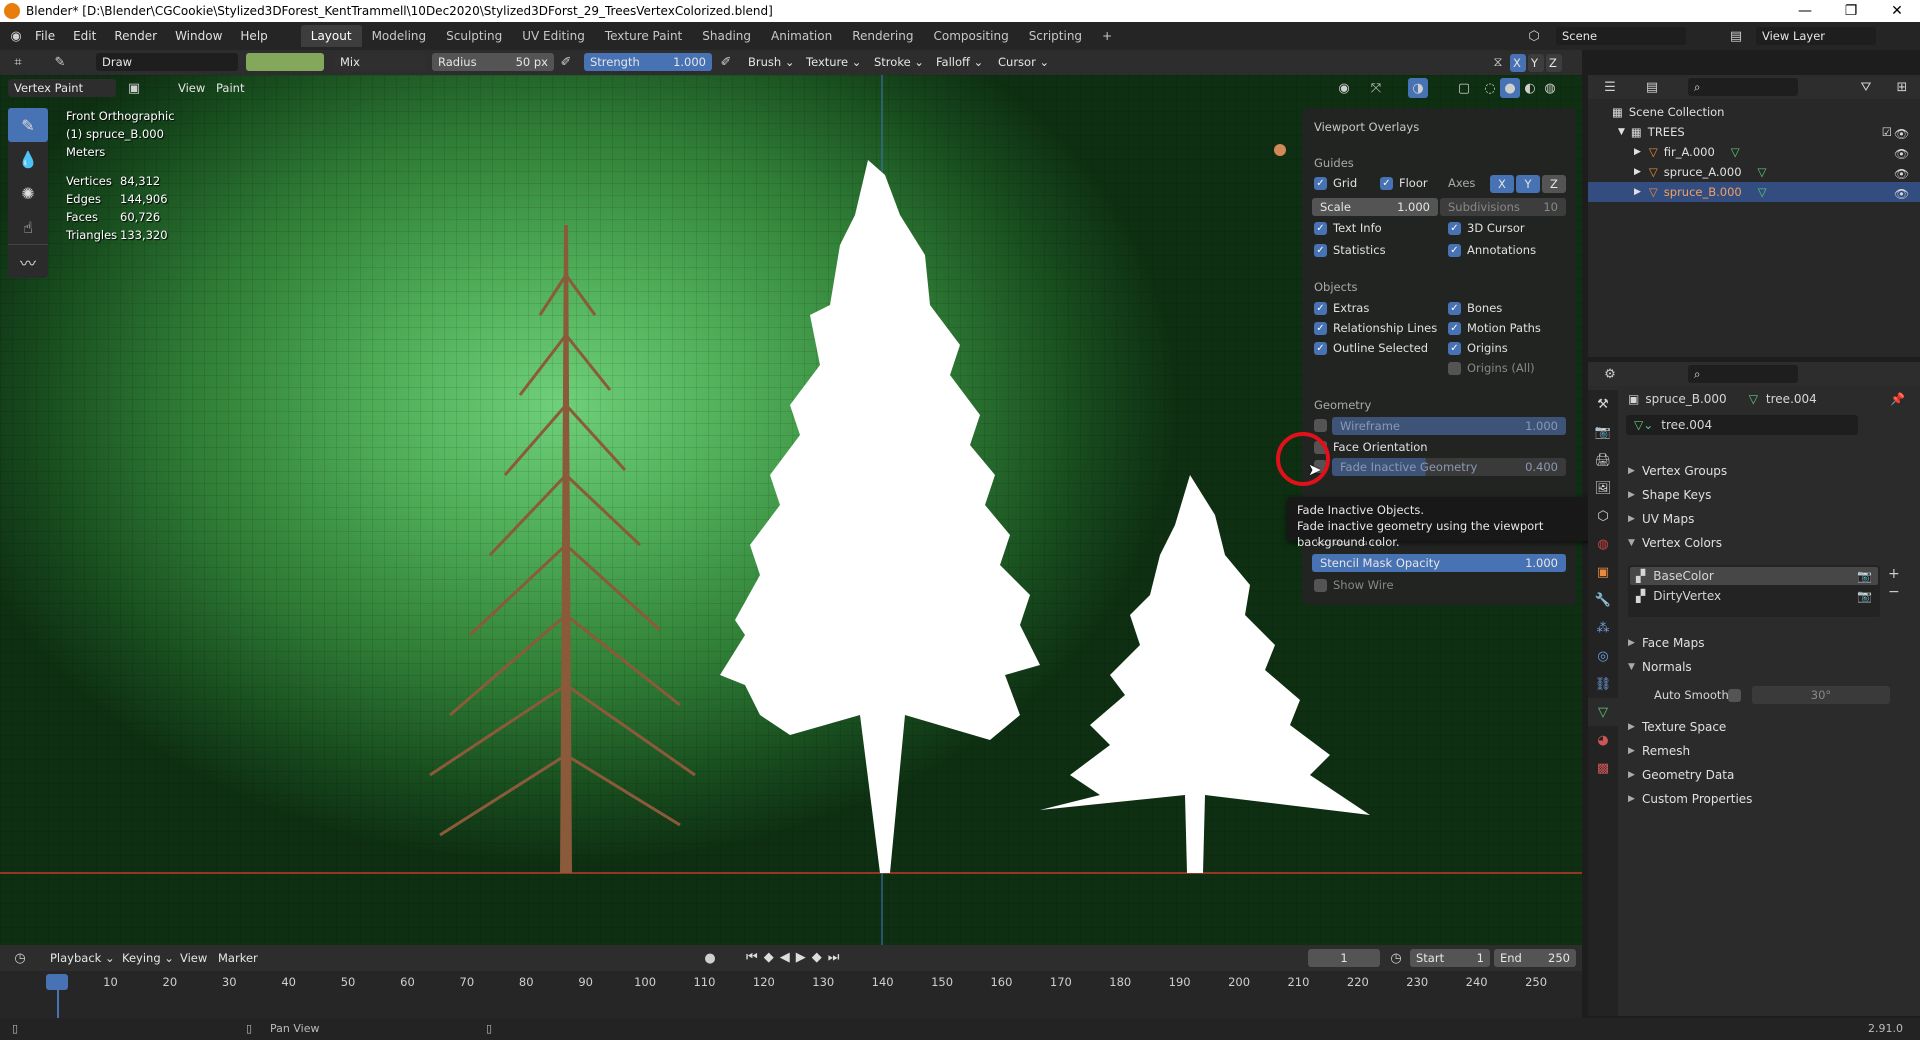  What do you see at coordinates (1603, 432) in the screenshot?
I see `render-tab-icon: 📷` at bounding box center [1603, 432].